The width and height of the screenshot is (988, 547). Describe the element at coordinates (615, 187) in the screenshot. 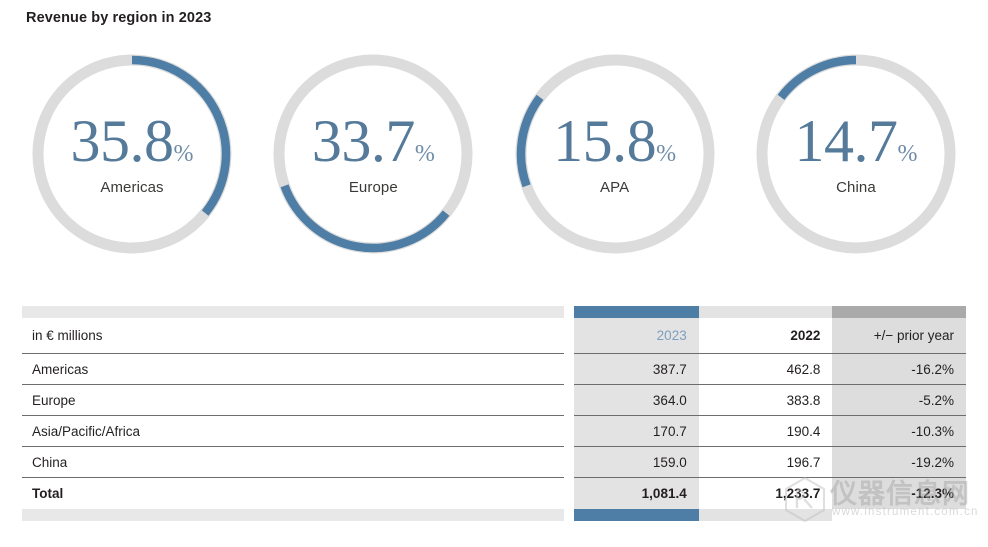

I see `donut-label-apa: APA` at that location.